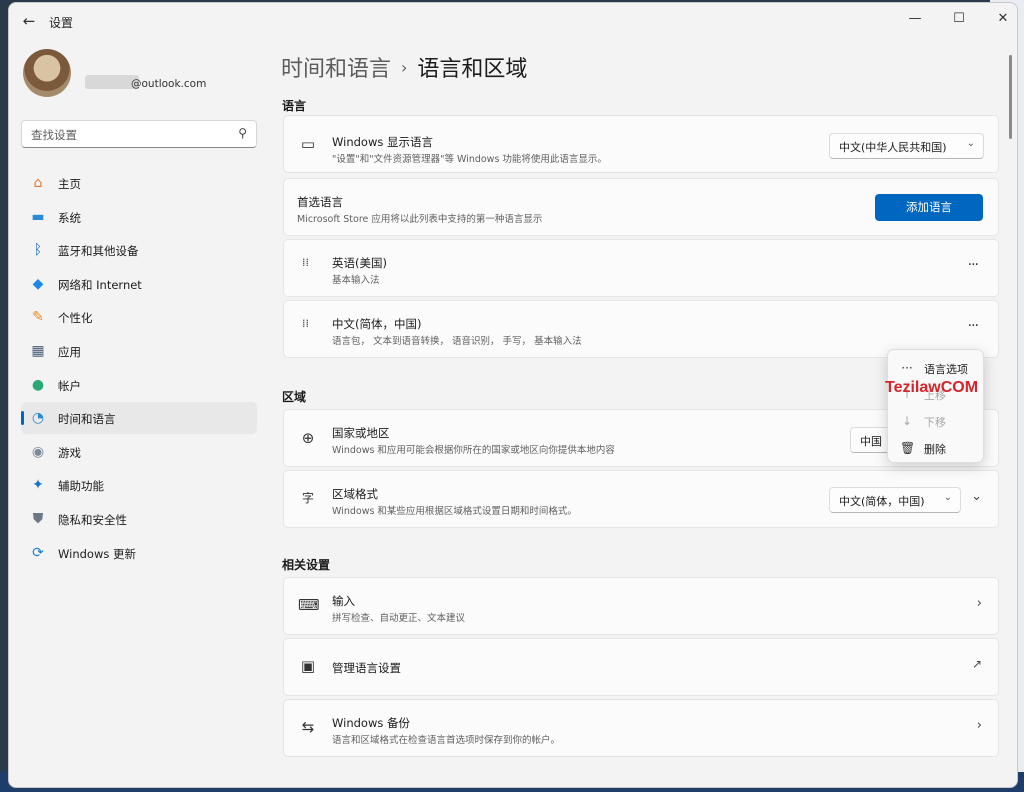 The width and height of the screenshot is (1024, 792). Describe the element at coordinates (472, 69) in the screenshot. I see `page-title: 语言和区域` at that location.